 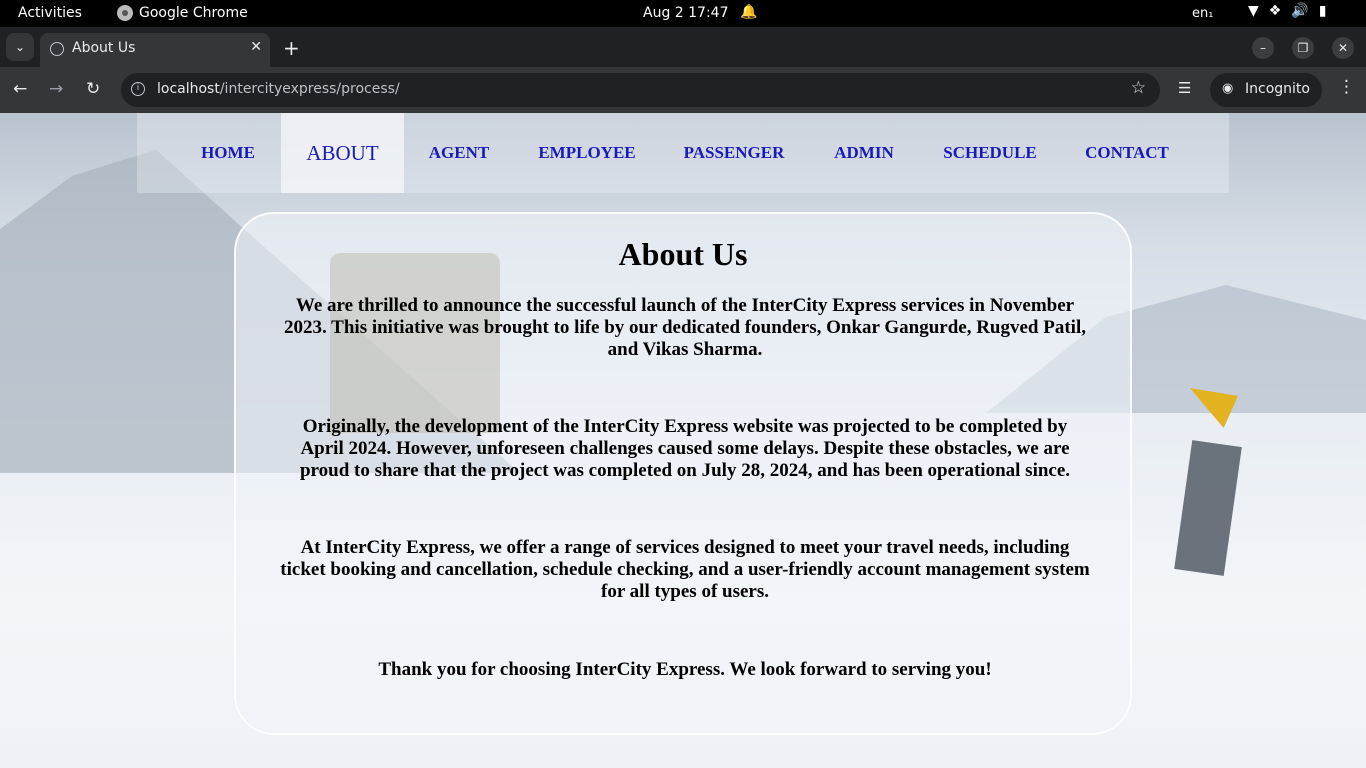 What do you see at coordinates (1202, 13) in the screenshot?
I see `language-indicator: en₁` at bounding box center [1202, 13].